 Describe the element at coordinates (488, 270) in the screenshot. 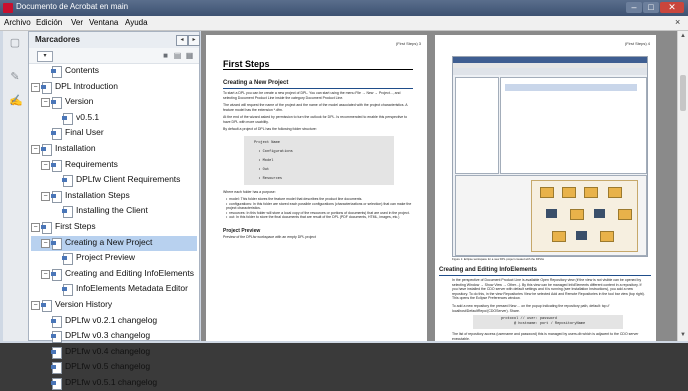

I see `section-heading: Creating and Editing InfoElements` at that location.